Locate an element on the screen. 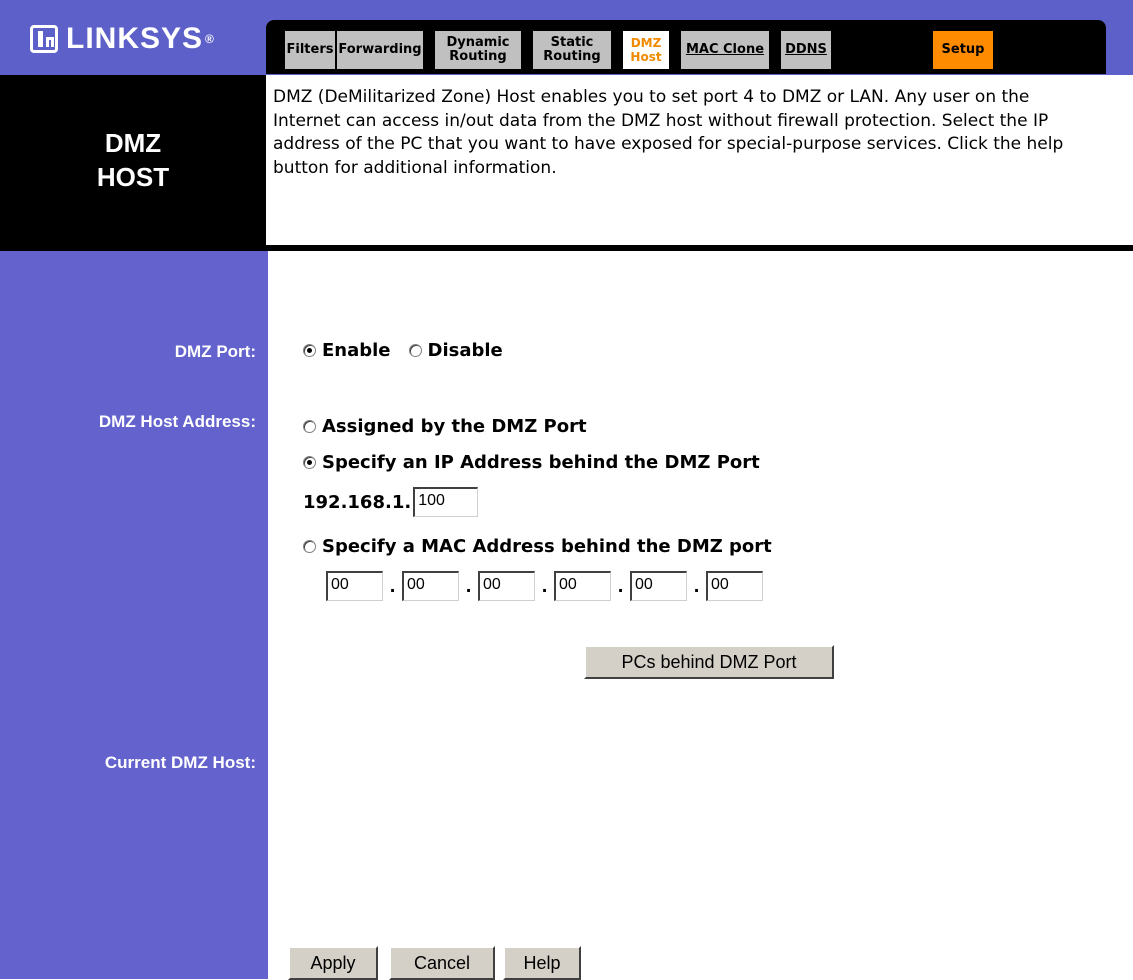 The image size is (1133, 980). current-dmz-host-label: Current DMZ Host: is located at coordinates (180, 762).